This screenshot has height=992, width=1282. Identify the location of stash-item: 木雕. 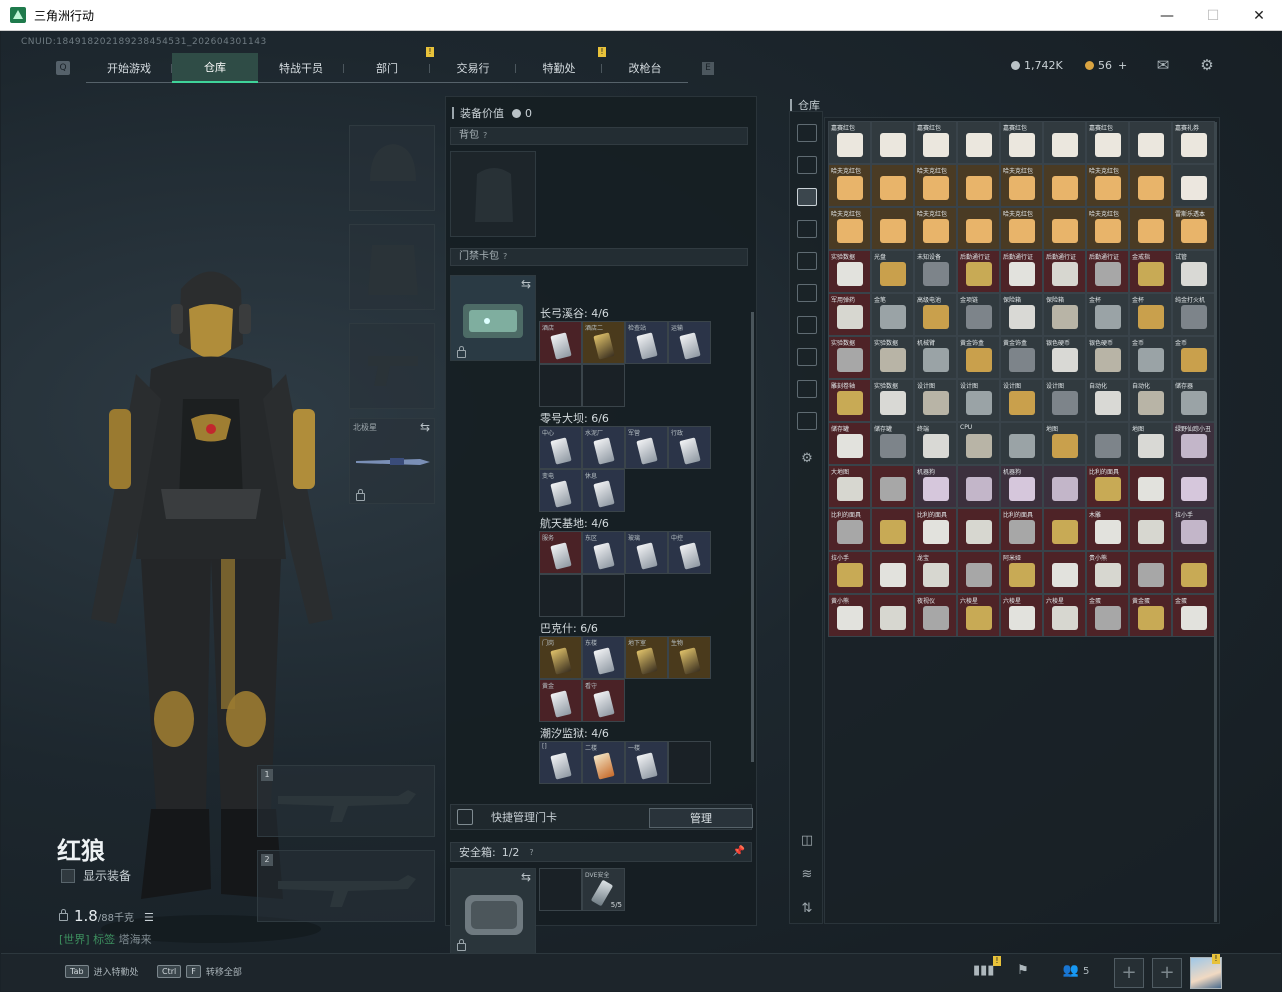
(1107, 529).